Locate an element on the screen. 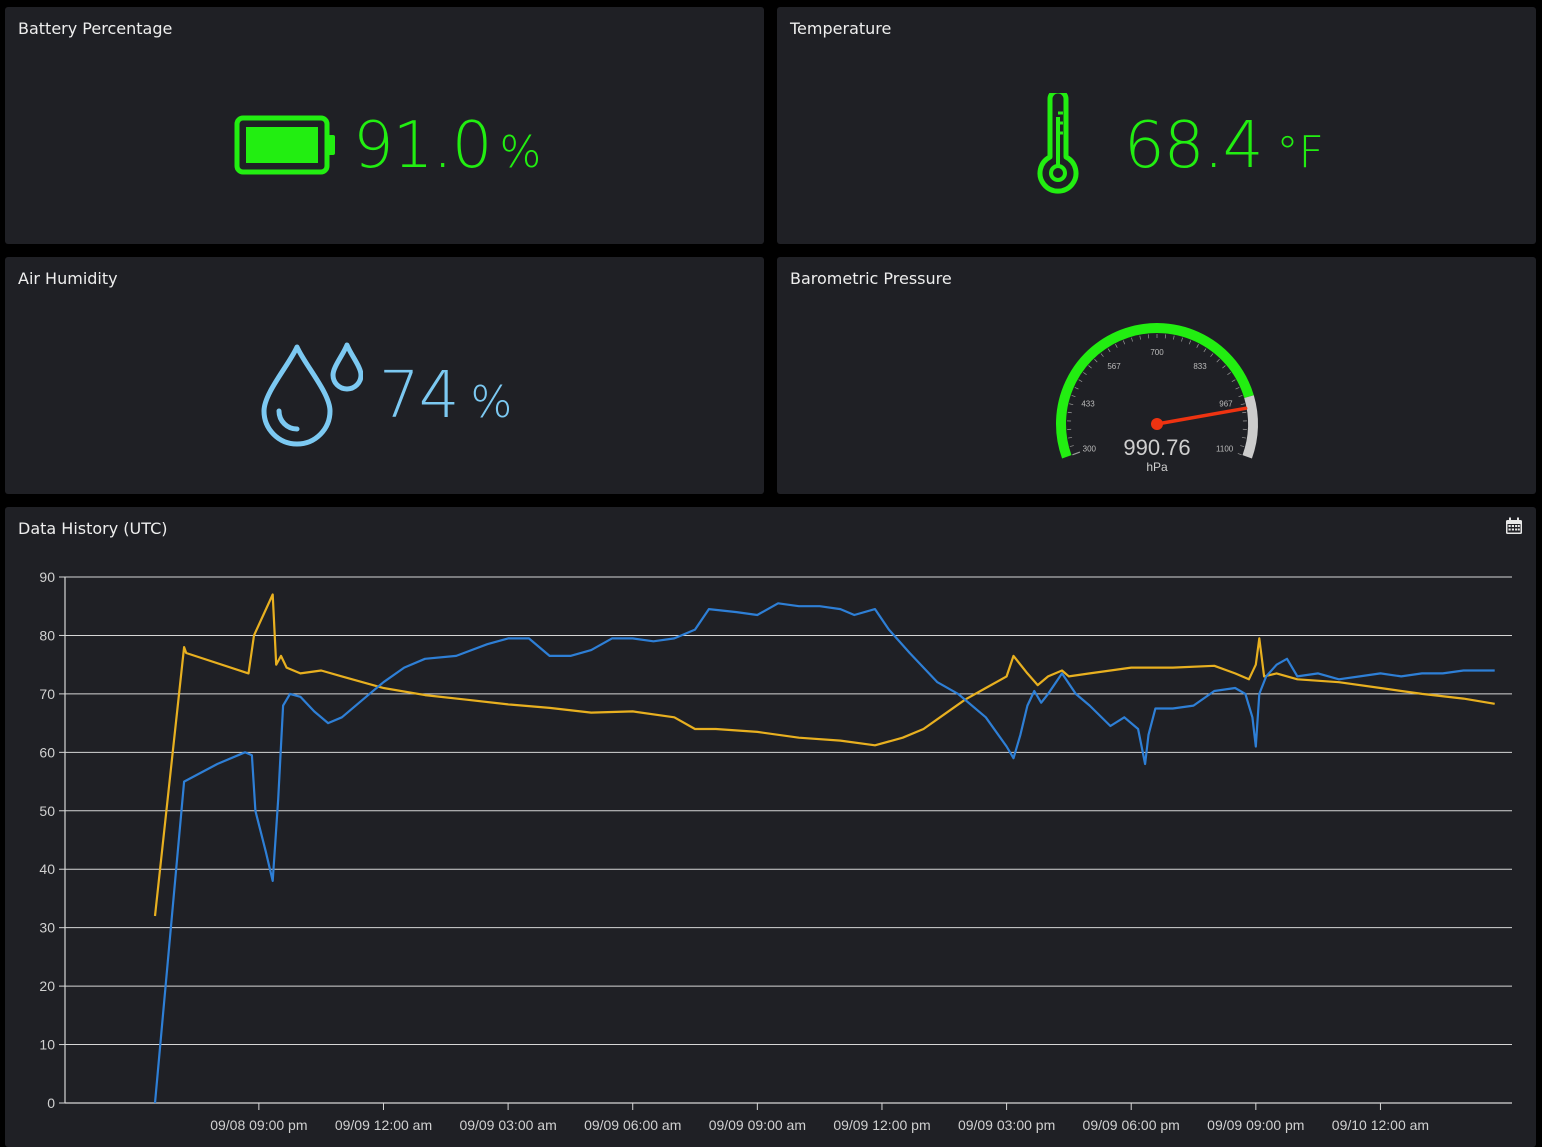  battery-value-group: 91.0% is located at coordinates (447, 146).